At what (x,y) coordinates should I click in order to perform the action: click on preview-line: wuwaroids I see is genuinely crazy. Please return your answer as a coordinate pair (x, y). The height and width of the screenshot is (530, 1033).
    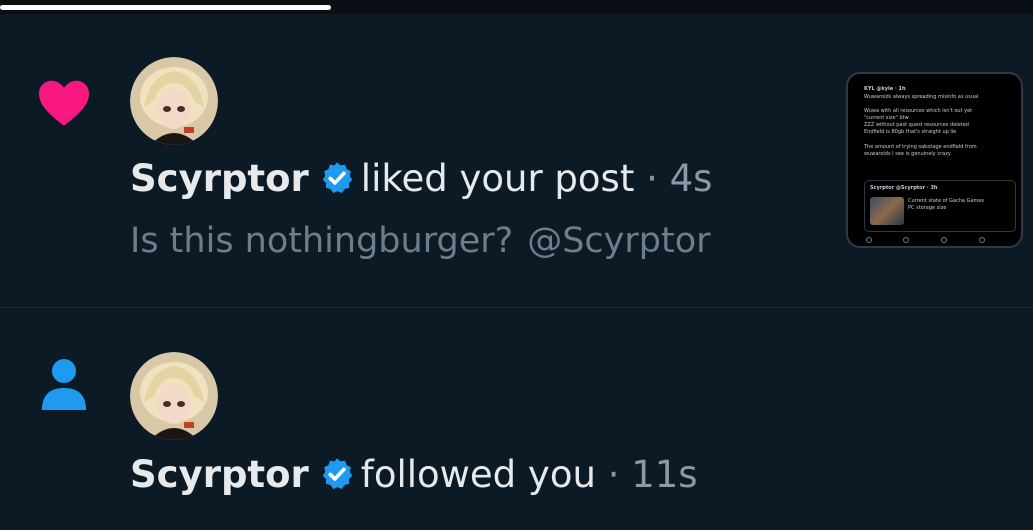
    Looking at the image, I should click on (907, 154).